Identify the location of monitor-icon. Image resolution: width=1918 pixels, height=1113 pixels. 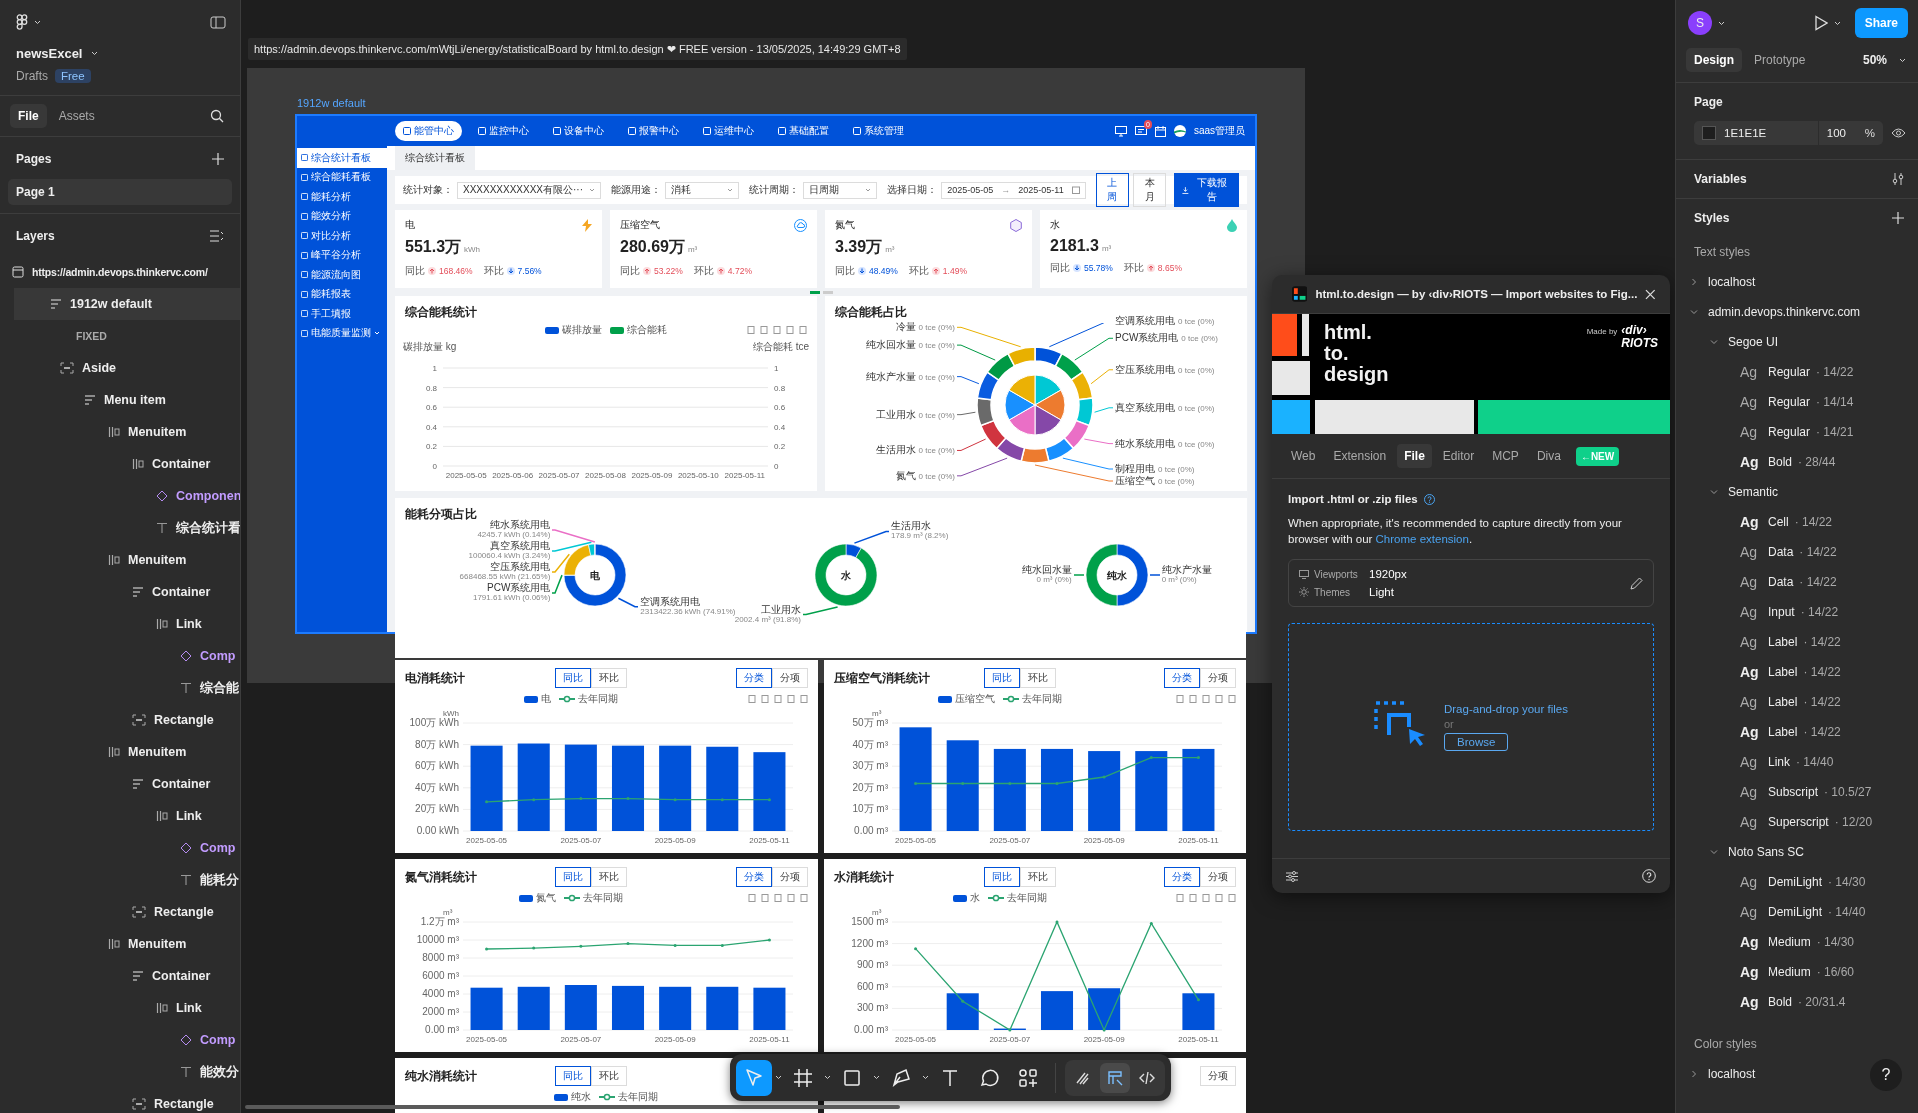
(1120, 131).